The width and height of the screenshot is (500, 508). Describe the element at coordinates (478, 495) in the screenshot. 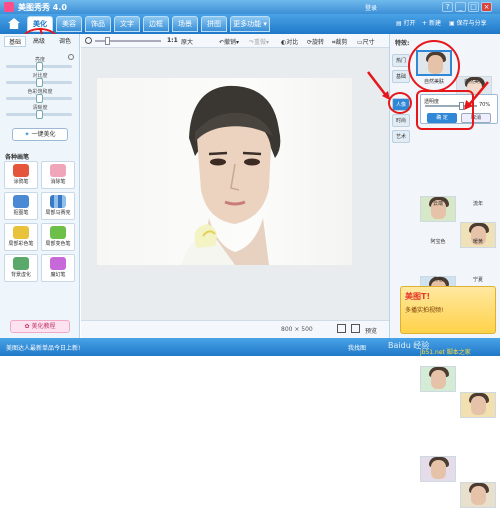

I see `effect-thumb-ningxia` at that location.